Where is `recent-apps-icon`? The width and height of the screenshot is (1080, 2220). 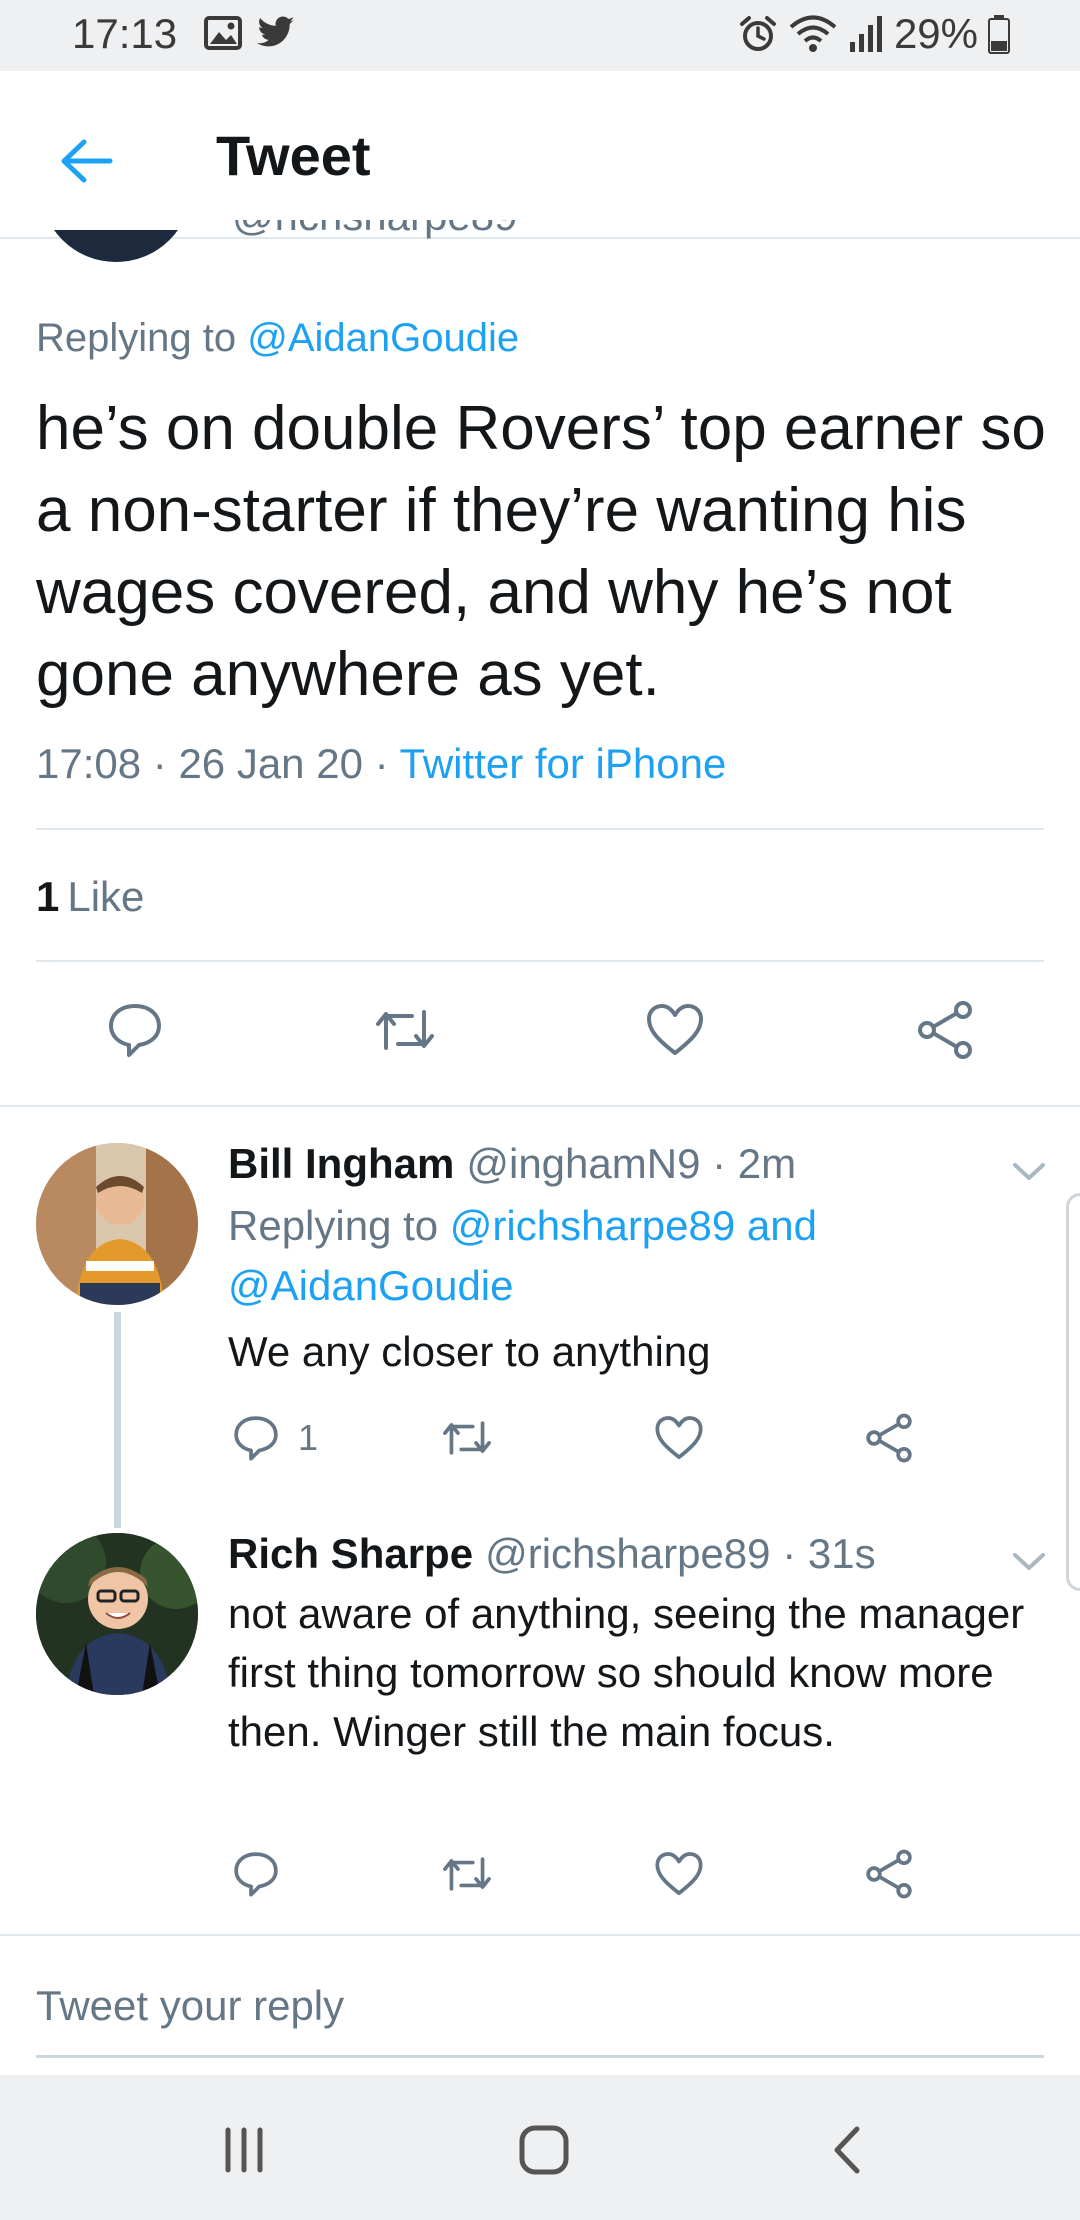 recent-apps-icon is located at coordinates (244, 2150).